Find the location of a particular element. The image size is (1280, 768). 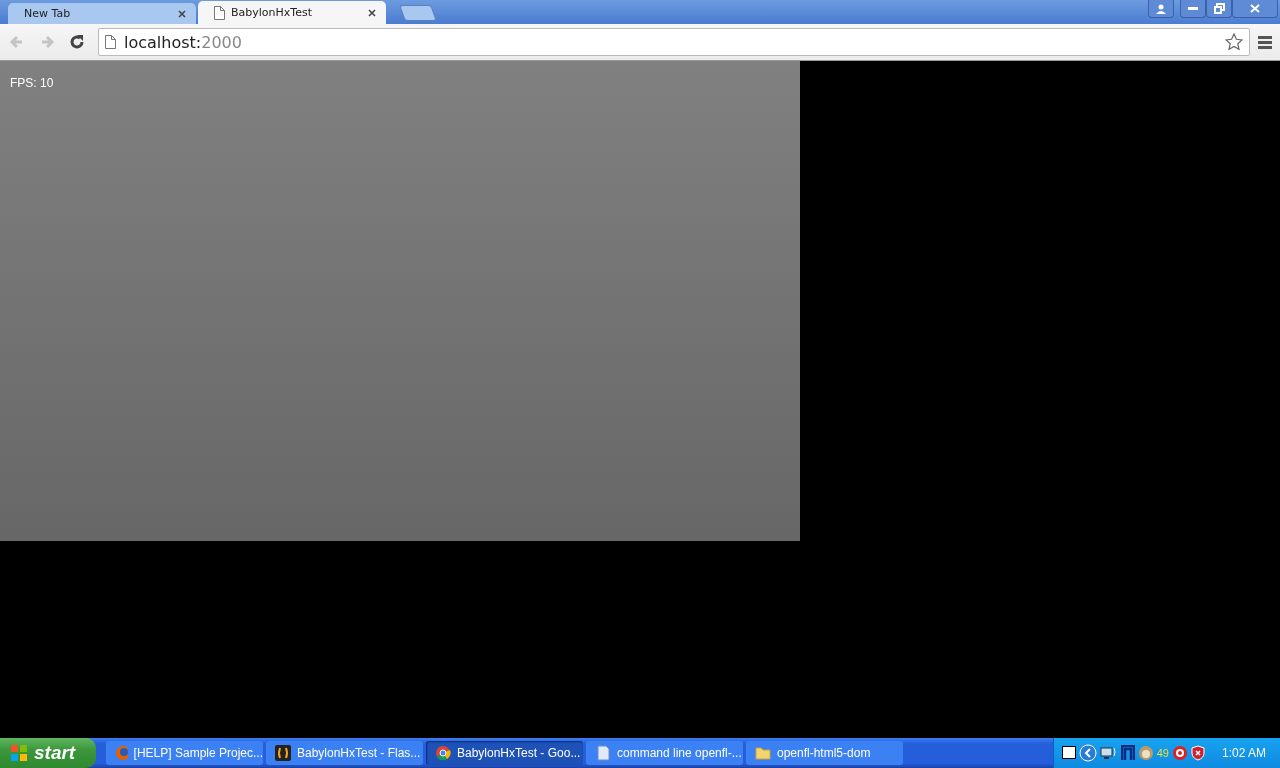

document-icon is located at coordinates (603, 753).